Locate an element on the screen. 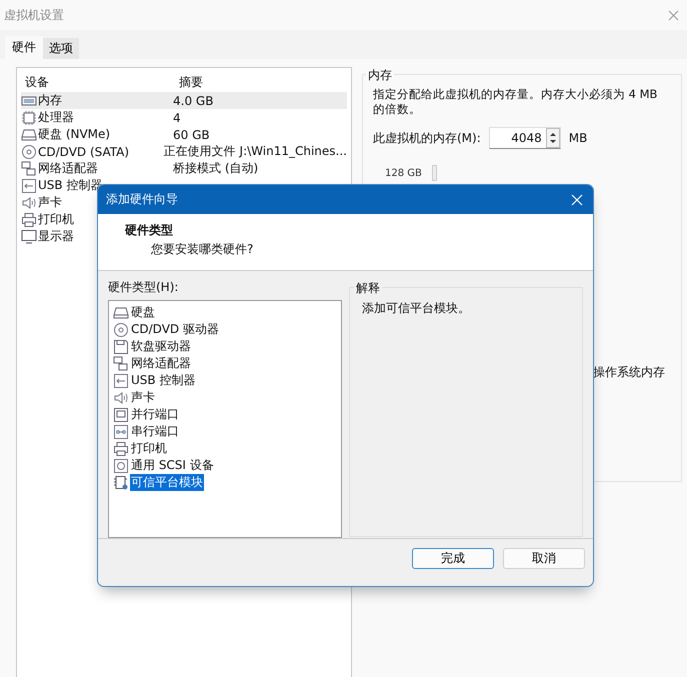  memory-note: 操作系统内存 is located at coordinates (629, 372).